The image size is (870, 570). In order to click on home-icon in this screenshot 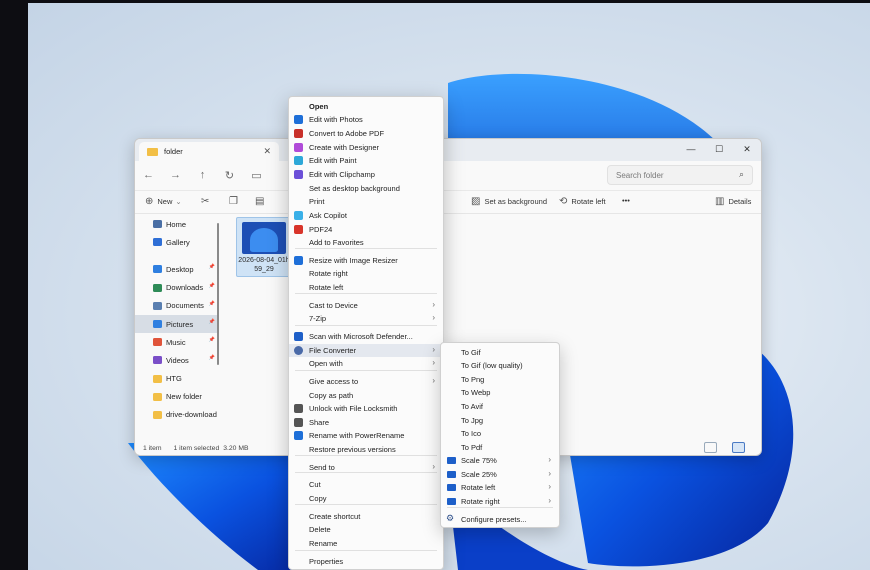, I will do `click(157, 224)`.